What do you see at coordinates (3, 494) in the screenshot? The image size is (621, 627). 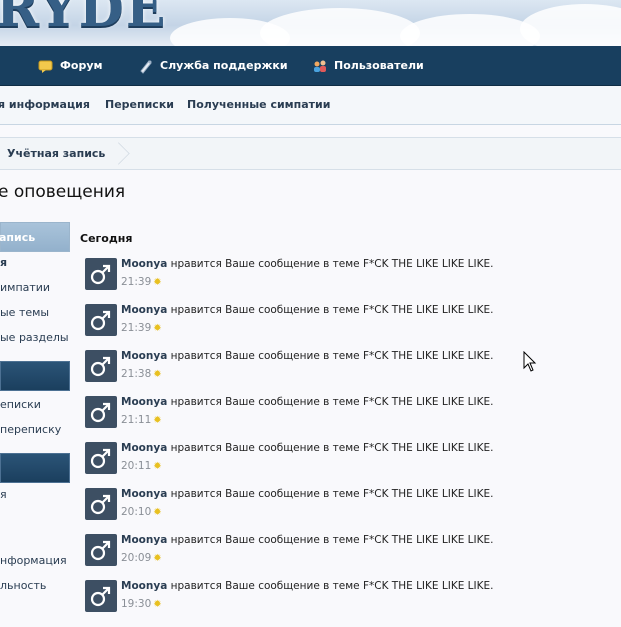 I see `sidebar-link-settings-1: я` at bounding box center [3, 494].